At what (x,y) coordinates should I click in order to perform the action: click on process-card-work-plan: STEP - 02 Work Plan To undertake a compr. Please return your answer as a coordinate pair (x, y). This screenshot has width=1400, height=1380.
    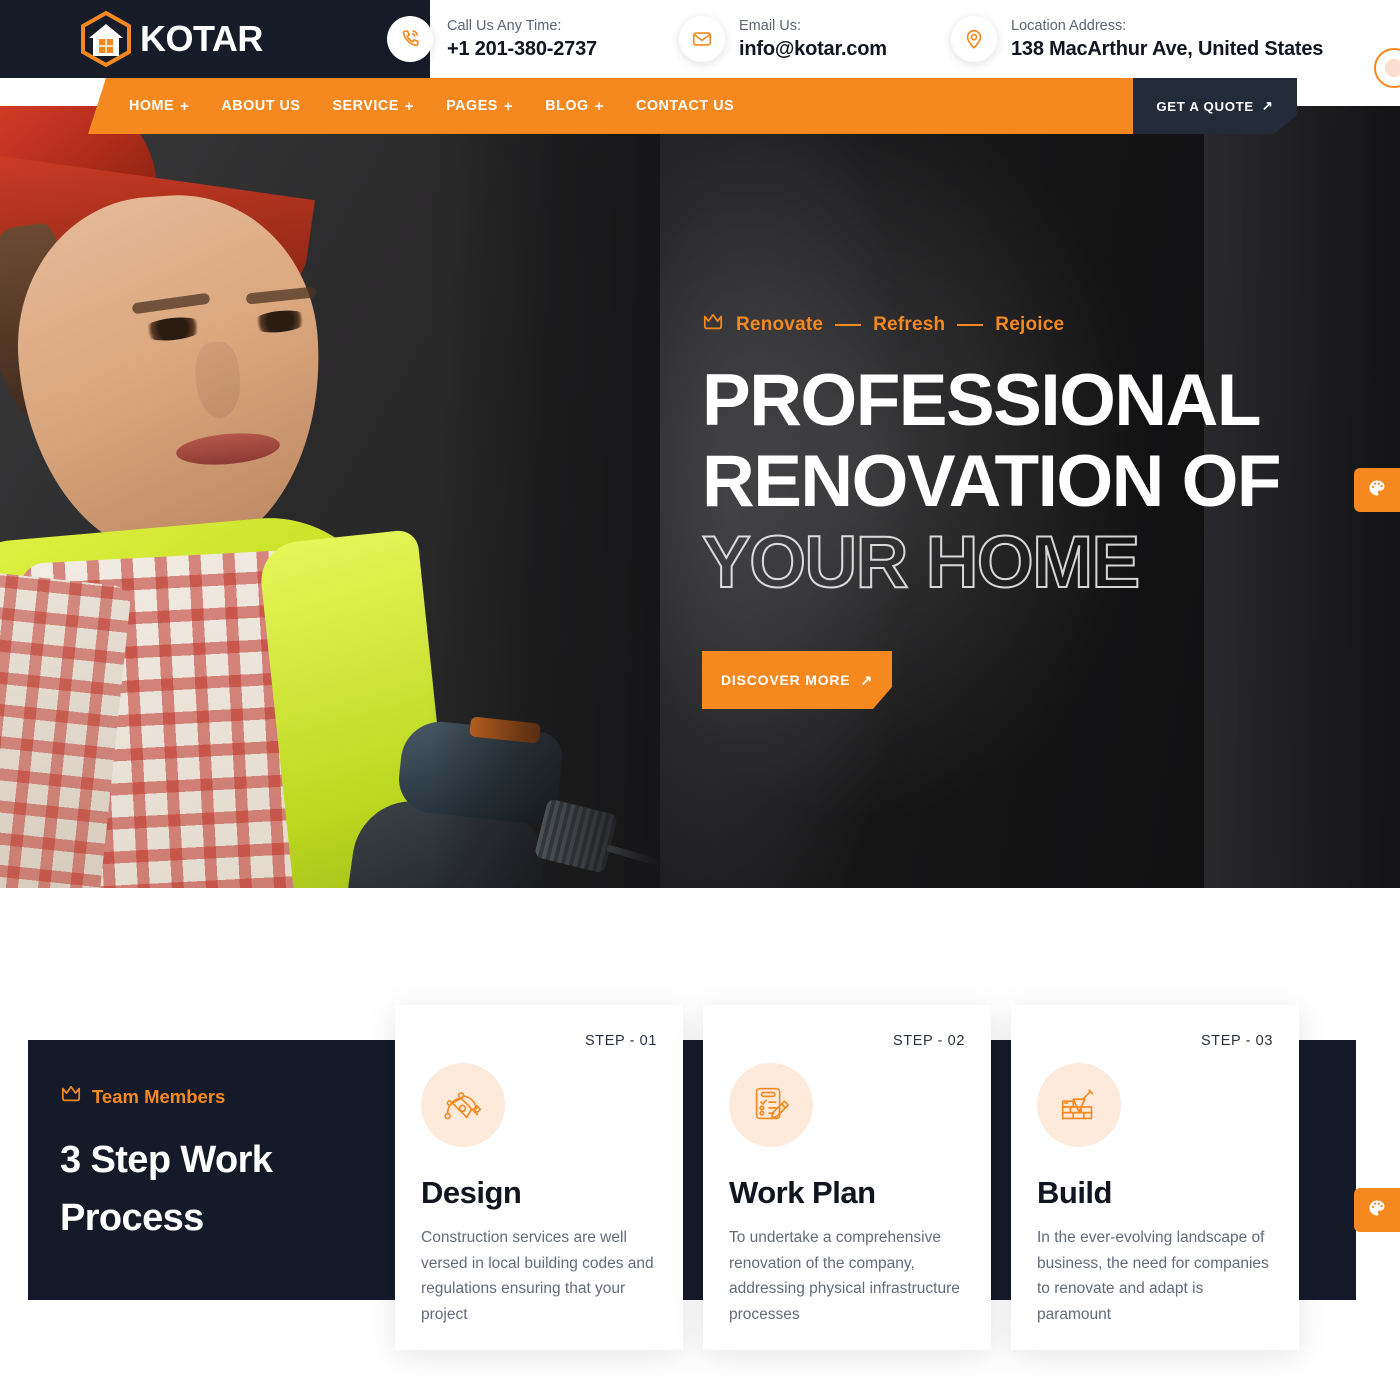
    Looking at the image, I should click on (847, 1177).